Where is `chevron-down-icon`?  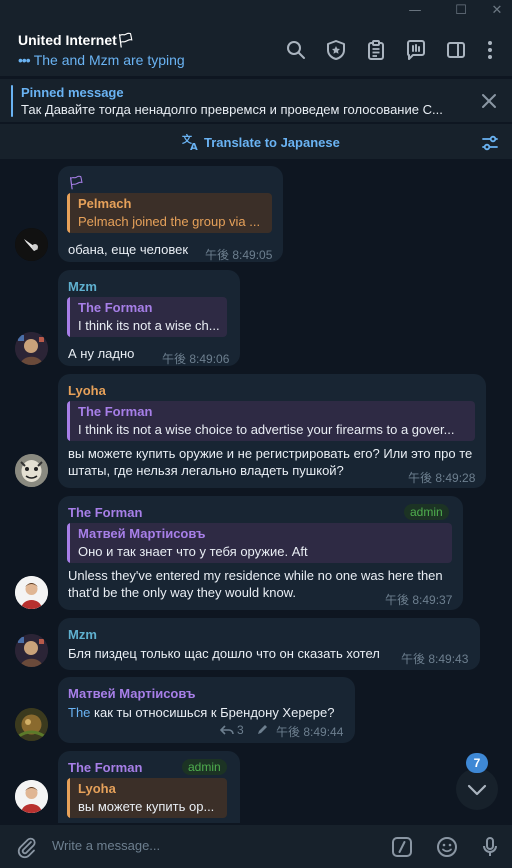
chevron-down-icon is located at coordinates (477, 790).